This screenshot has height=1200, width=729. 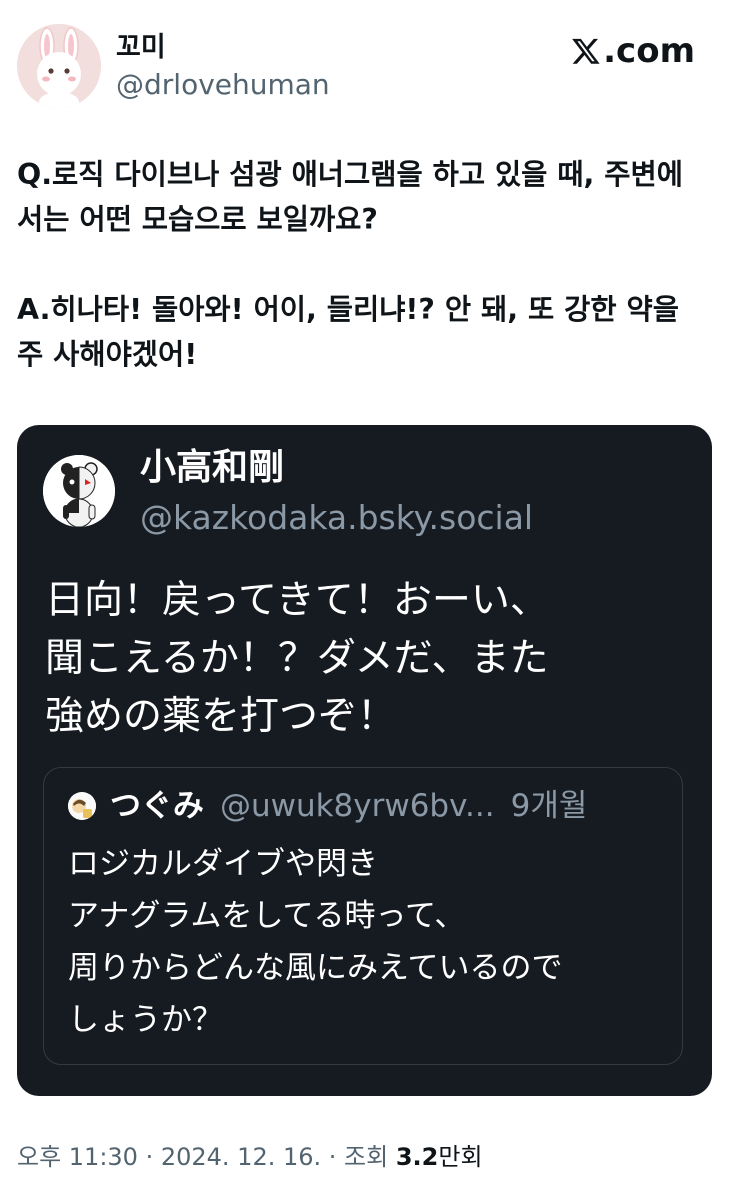 What do you see at coordinates (370, 1157) in the screenshot?
I see `views-prefix: 조회` at bounding box center [370, 1157].